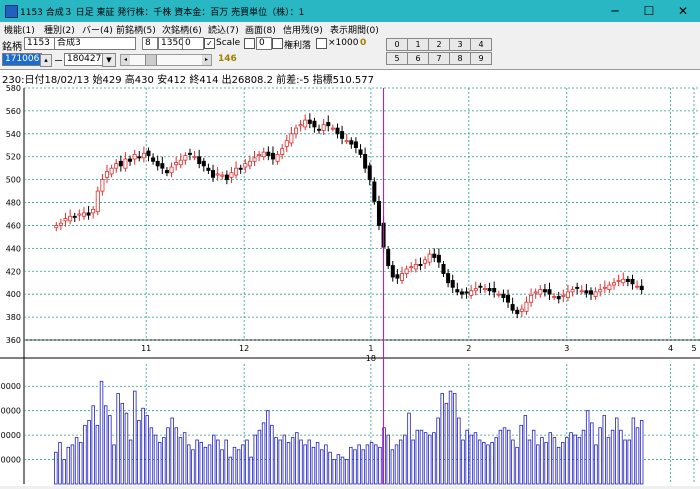 This screenshot has height=489, width=700. Describe the element at coordinates (277, 43) in the screenshot. I see `margin-checkbox` at that location.